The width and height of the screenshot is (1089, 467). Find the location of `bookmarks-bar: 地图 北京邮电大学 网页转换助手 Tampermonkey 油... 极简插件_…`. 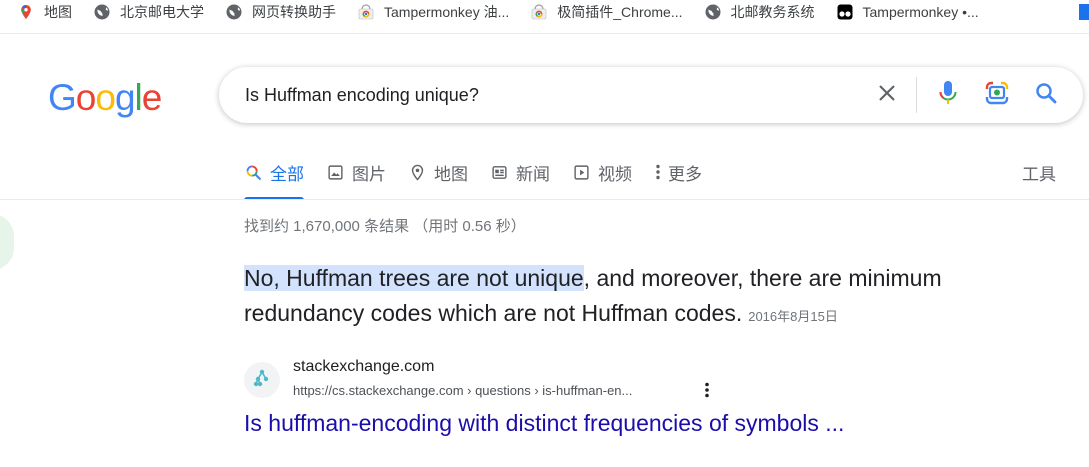

bookmarks-bar: 地图 北京邮电大学 网页转换助手 Tampermonkey 油... 极简插件_… is located at coordinates (544, 12).